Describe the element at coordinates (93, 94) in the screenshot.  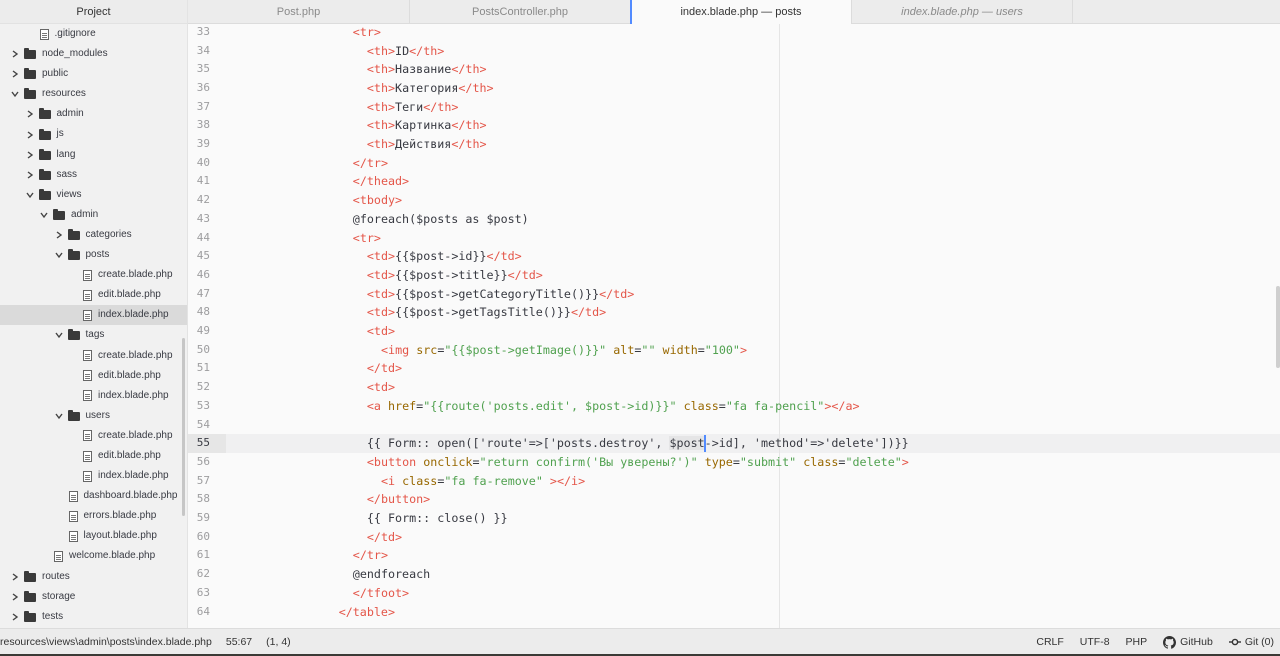
I see `tree-folder: resources` at that location.